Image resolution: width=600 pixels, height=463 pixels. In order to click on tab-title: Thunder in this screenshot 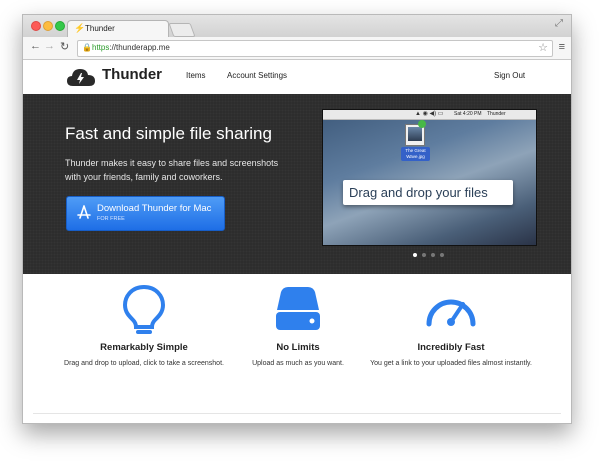, I will do `click(100, 28)`.